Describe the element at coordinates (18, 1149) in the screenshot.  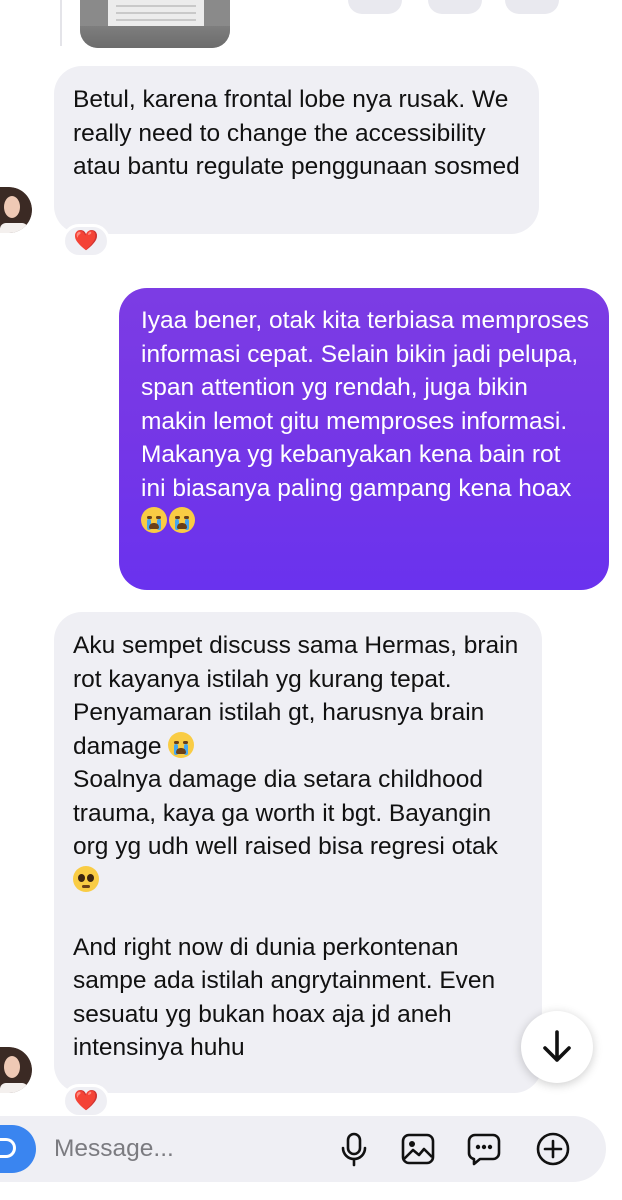
I see `camera-button` at that location.